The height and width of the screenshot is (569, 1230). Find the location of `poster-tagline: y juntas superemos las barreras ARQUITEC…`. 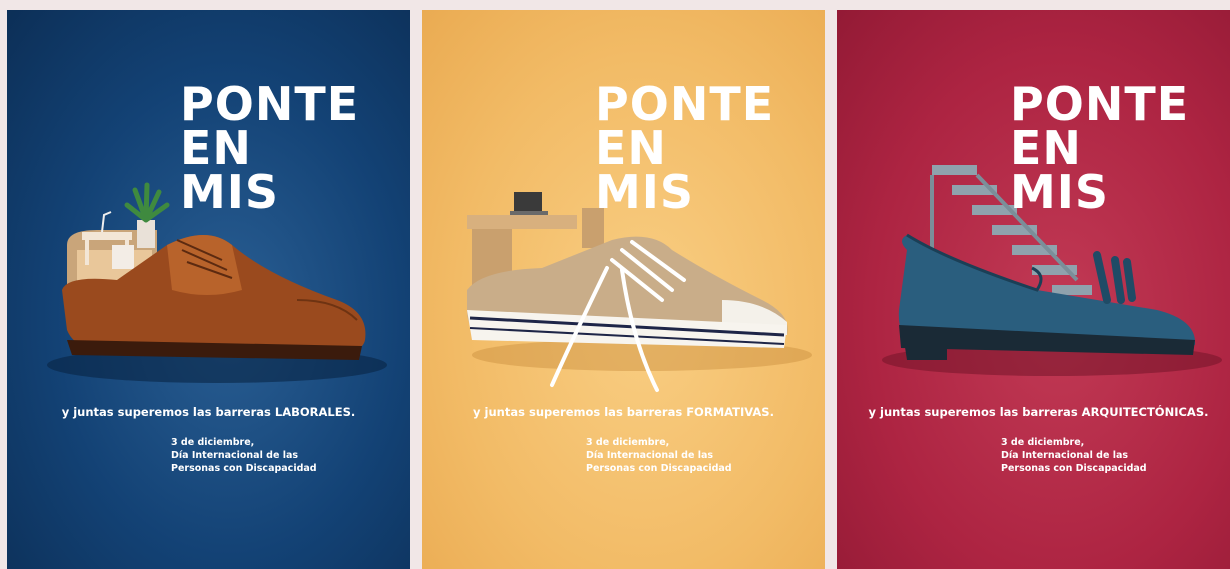

poster-tagline: y juntas superemos las barreras ARQUITEC… is located at coordinates (1038, 412).